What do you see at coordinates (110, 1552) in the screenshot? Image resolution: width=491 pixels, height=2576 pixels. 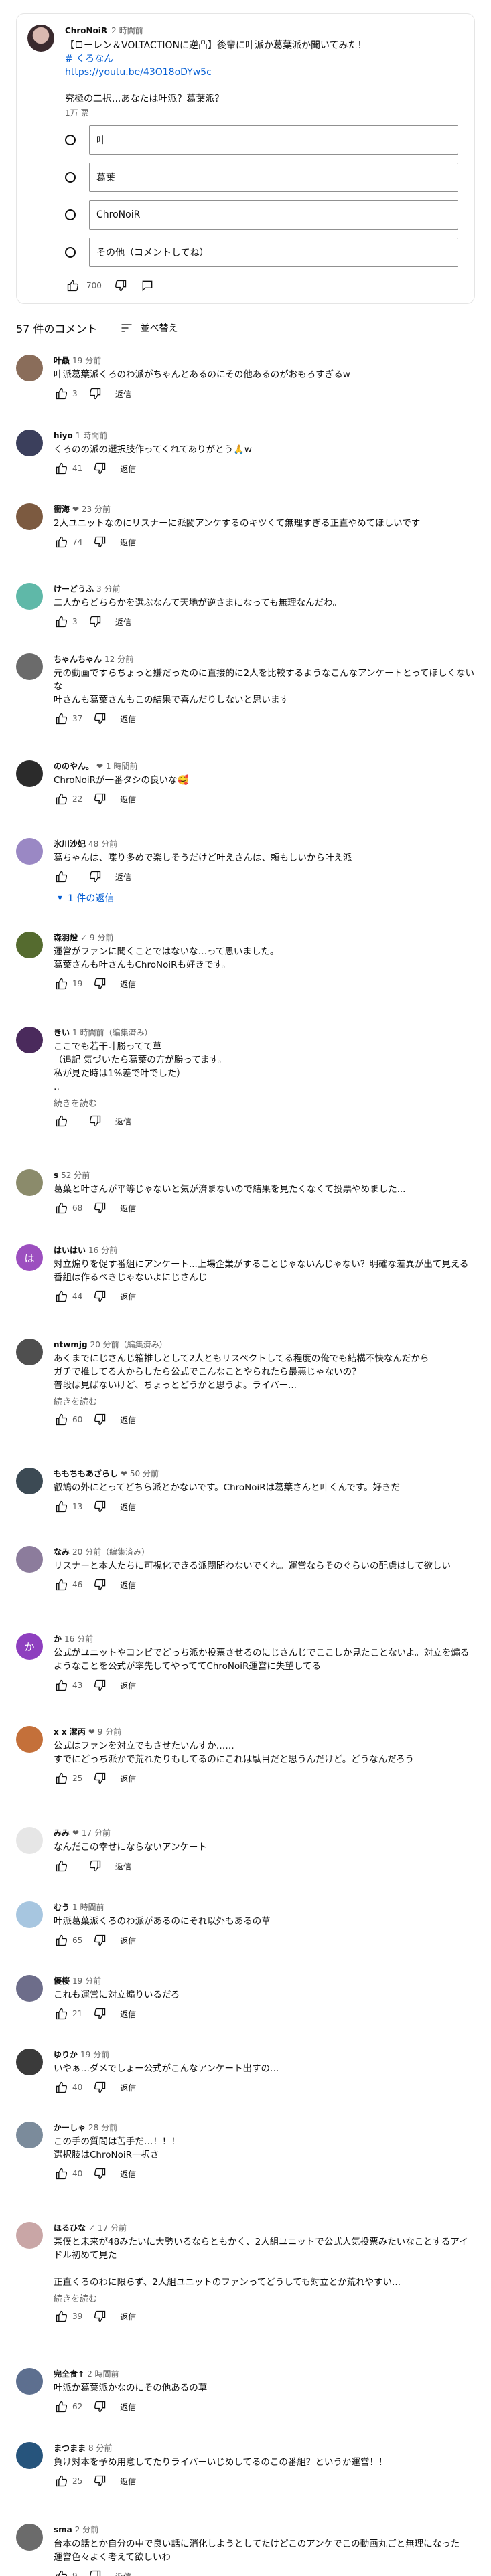 I see `comment-time: 20 分前（編集済み）` at bounding box center [110, 1552].